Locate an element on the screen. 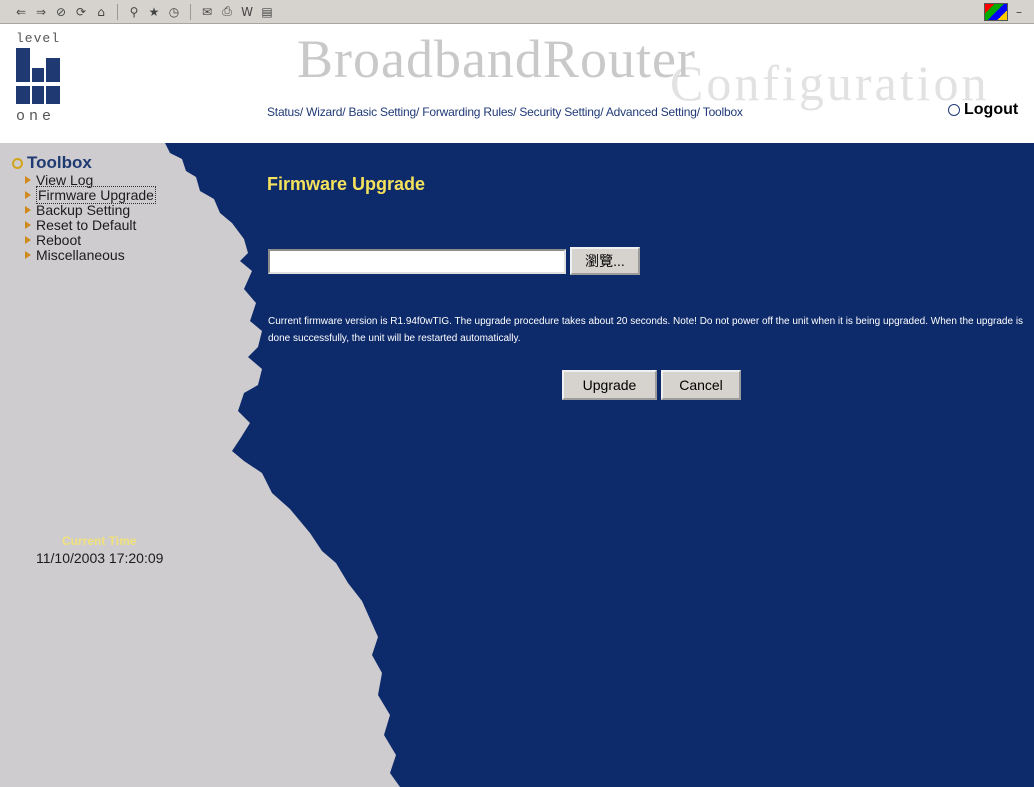  brand-subtitle: Configuration is located at coordinates (830, 83).